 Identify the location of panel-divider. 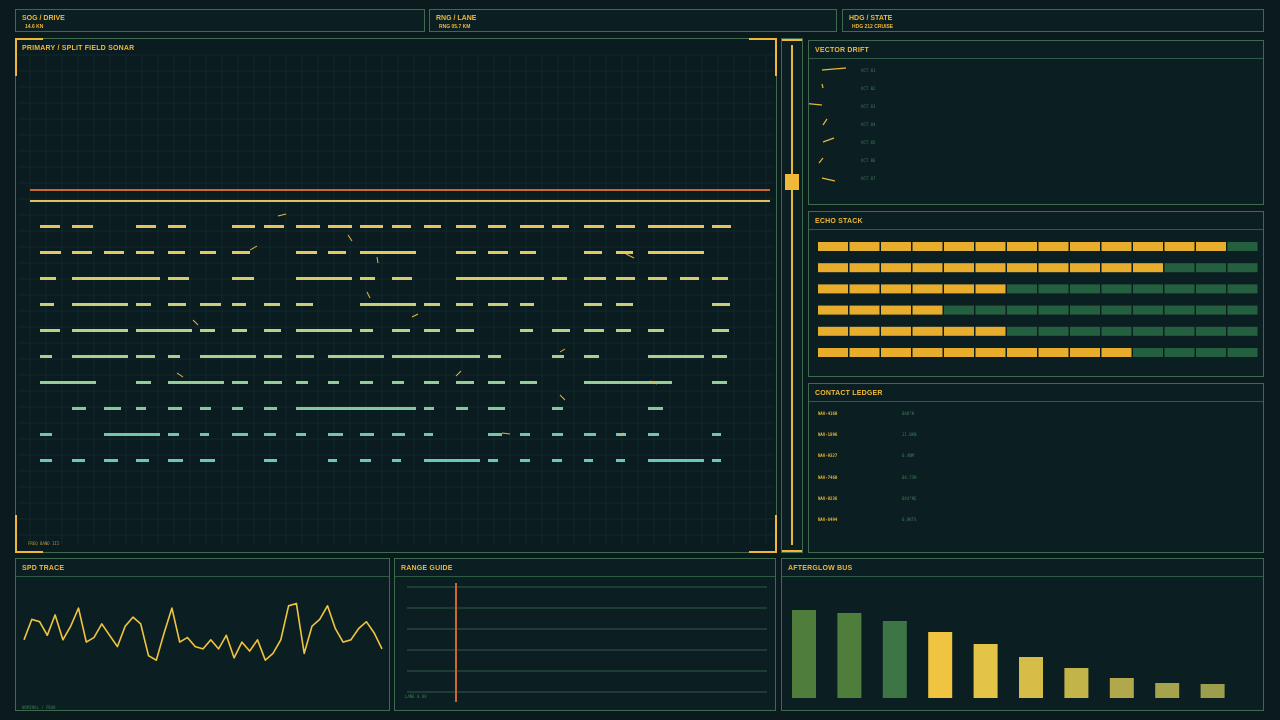
(202, 576).